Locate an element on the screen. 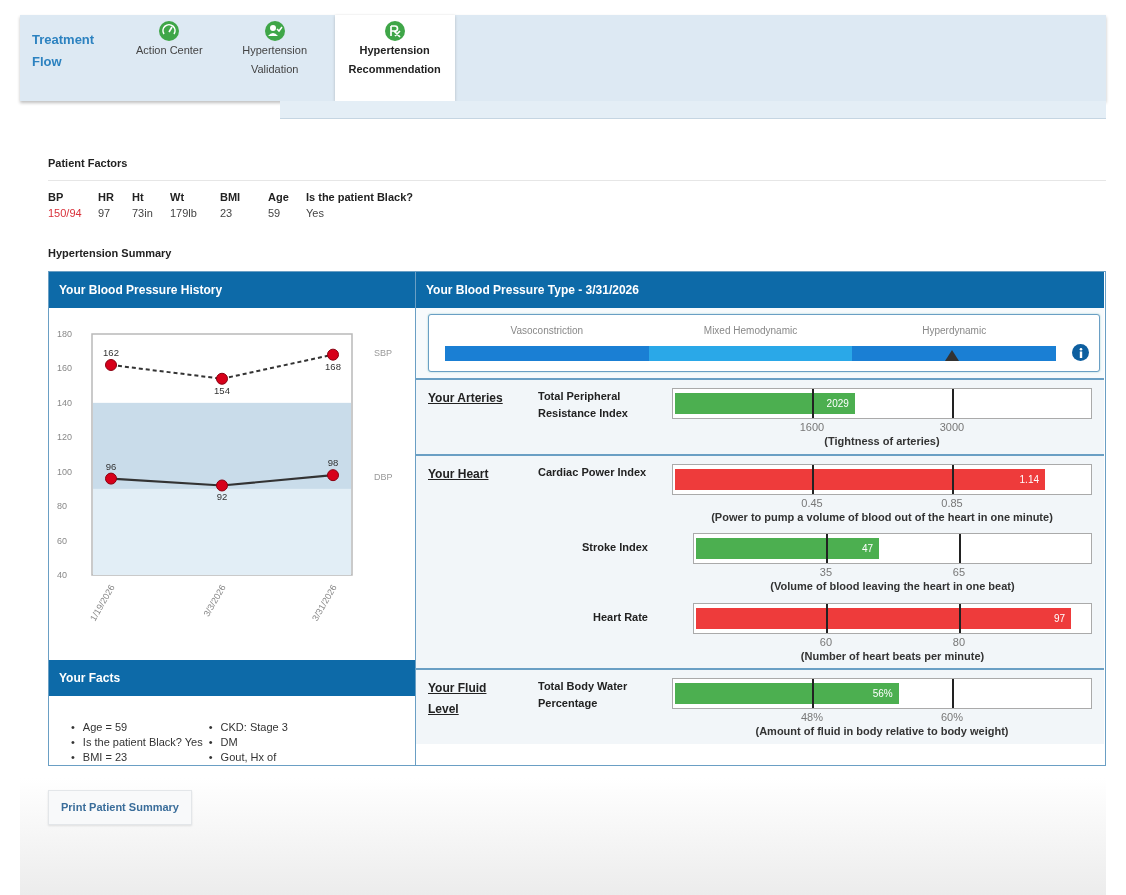 The image size is (1126, 895). gauge-icon is located at coordinates (169, 31).